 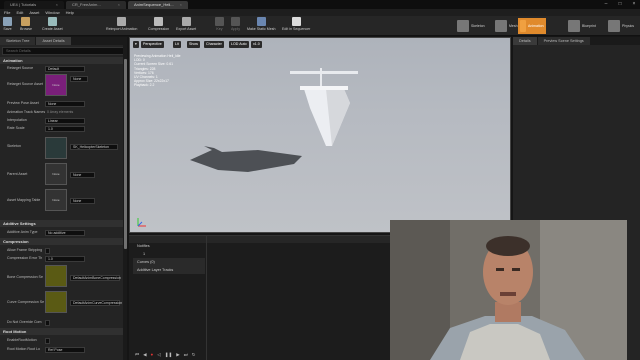 What do you see at coordinates (18, 41) in the screenshot?
I see `tab-skeleton-tree: Skeleton Tree` at bounding box center [18, 41].